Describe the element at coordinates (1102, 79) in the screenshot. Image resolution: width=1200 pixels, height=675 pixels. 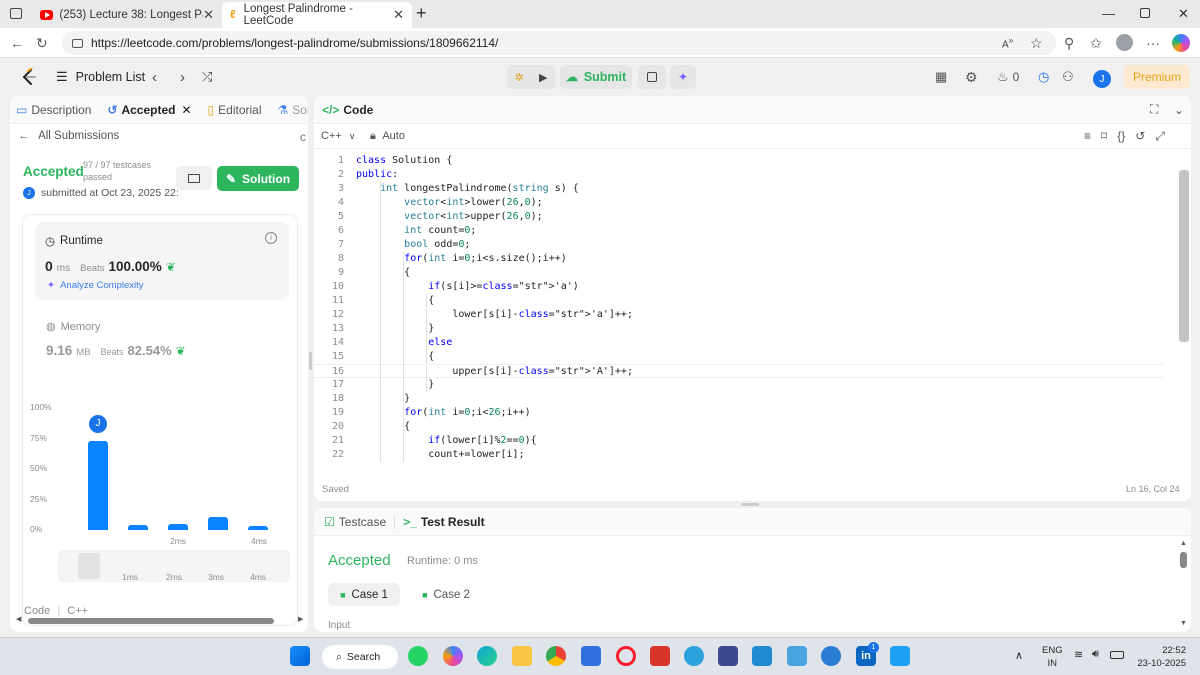
I see `user-avatar: J` at that location.